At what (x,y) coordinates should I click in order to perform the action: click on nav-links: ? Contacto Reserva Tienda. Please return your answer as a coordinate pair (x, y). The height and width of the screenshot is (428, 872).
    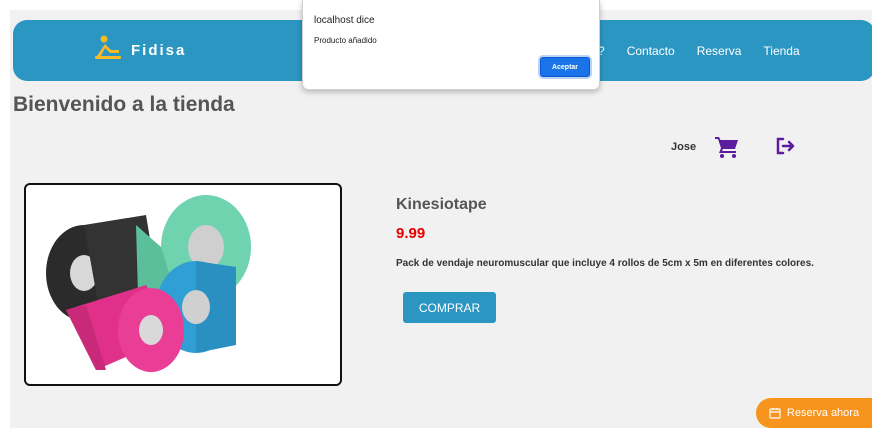
    Looking at the image, I should click on (710, 50).